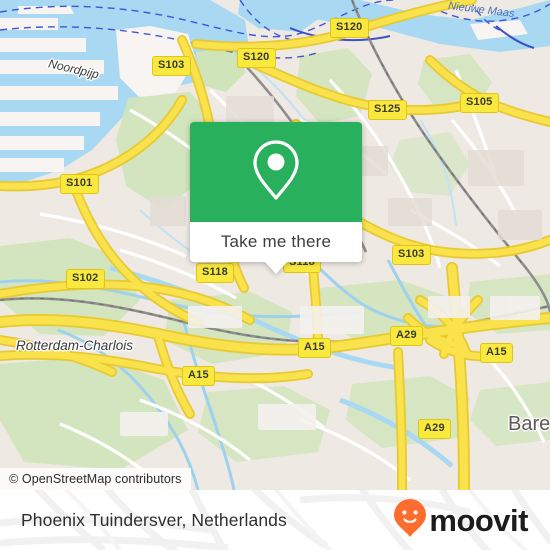 The width and height of the screenshot is (550, 550). Describe the element at coordinates (154, 519) in the screenshot. I see `location-title: Phoenix Tuindersver, Netherlands` at that location.